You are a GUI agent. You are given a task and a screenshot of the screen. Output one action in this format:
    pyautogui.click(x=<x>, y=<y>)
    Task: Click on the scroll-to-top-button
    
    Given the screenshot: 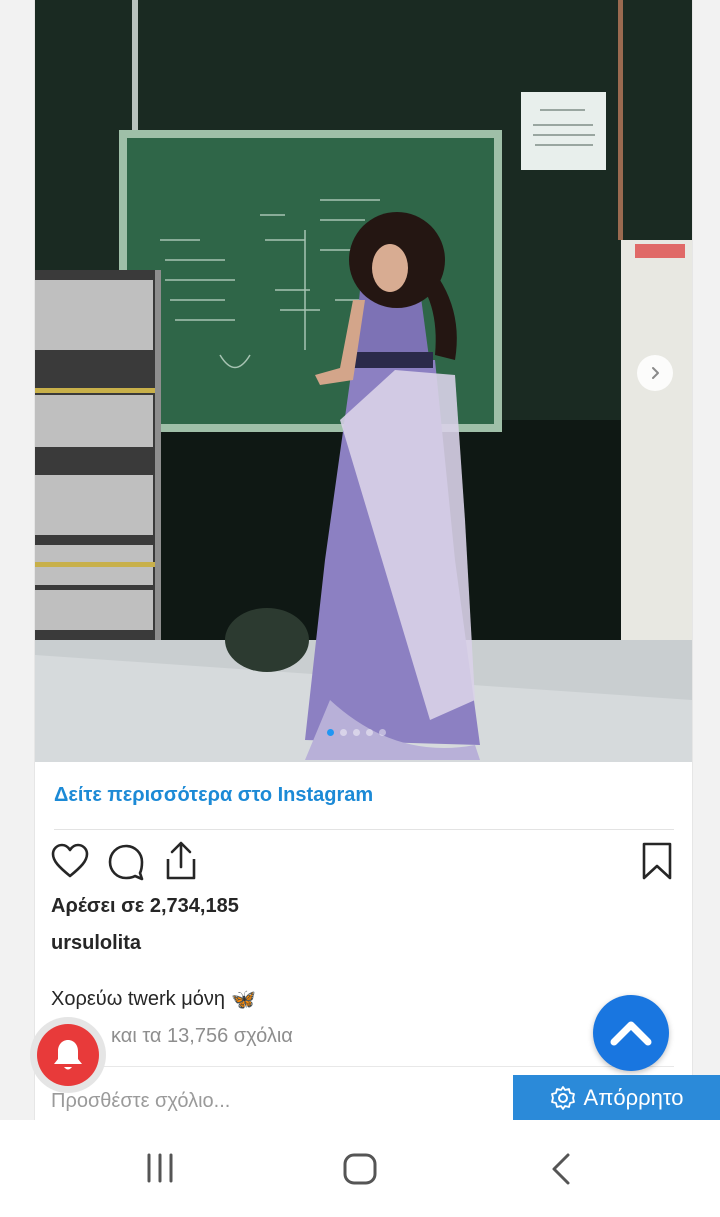 What is the action you would take?
    pyautogui.click(x=631, y=1033)
    